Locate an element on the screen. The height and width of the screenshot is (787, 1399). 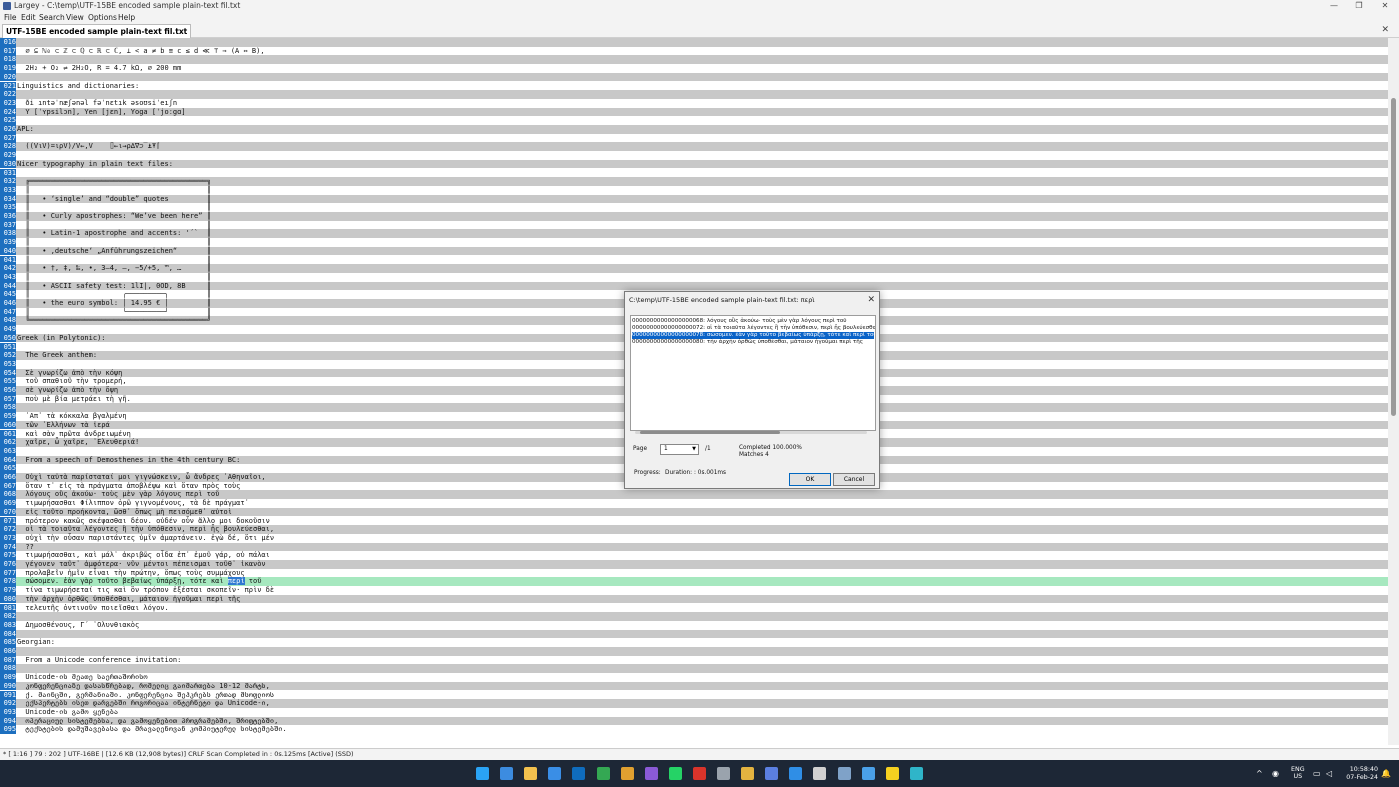
editor-line: 039 ║ ║ is located at coordinates (694, 242).